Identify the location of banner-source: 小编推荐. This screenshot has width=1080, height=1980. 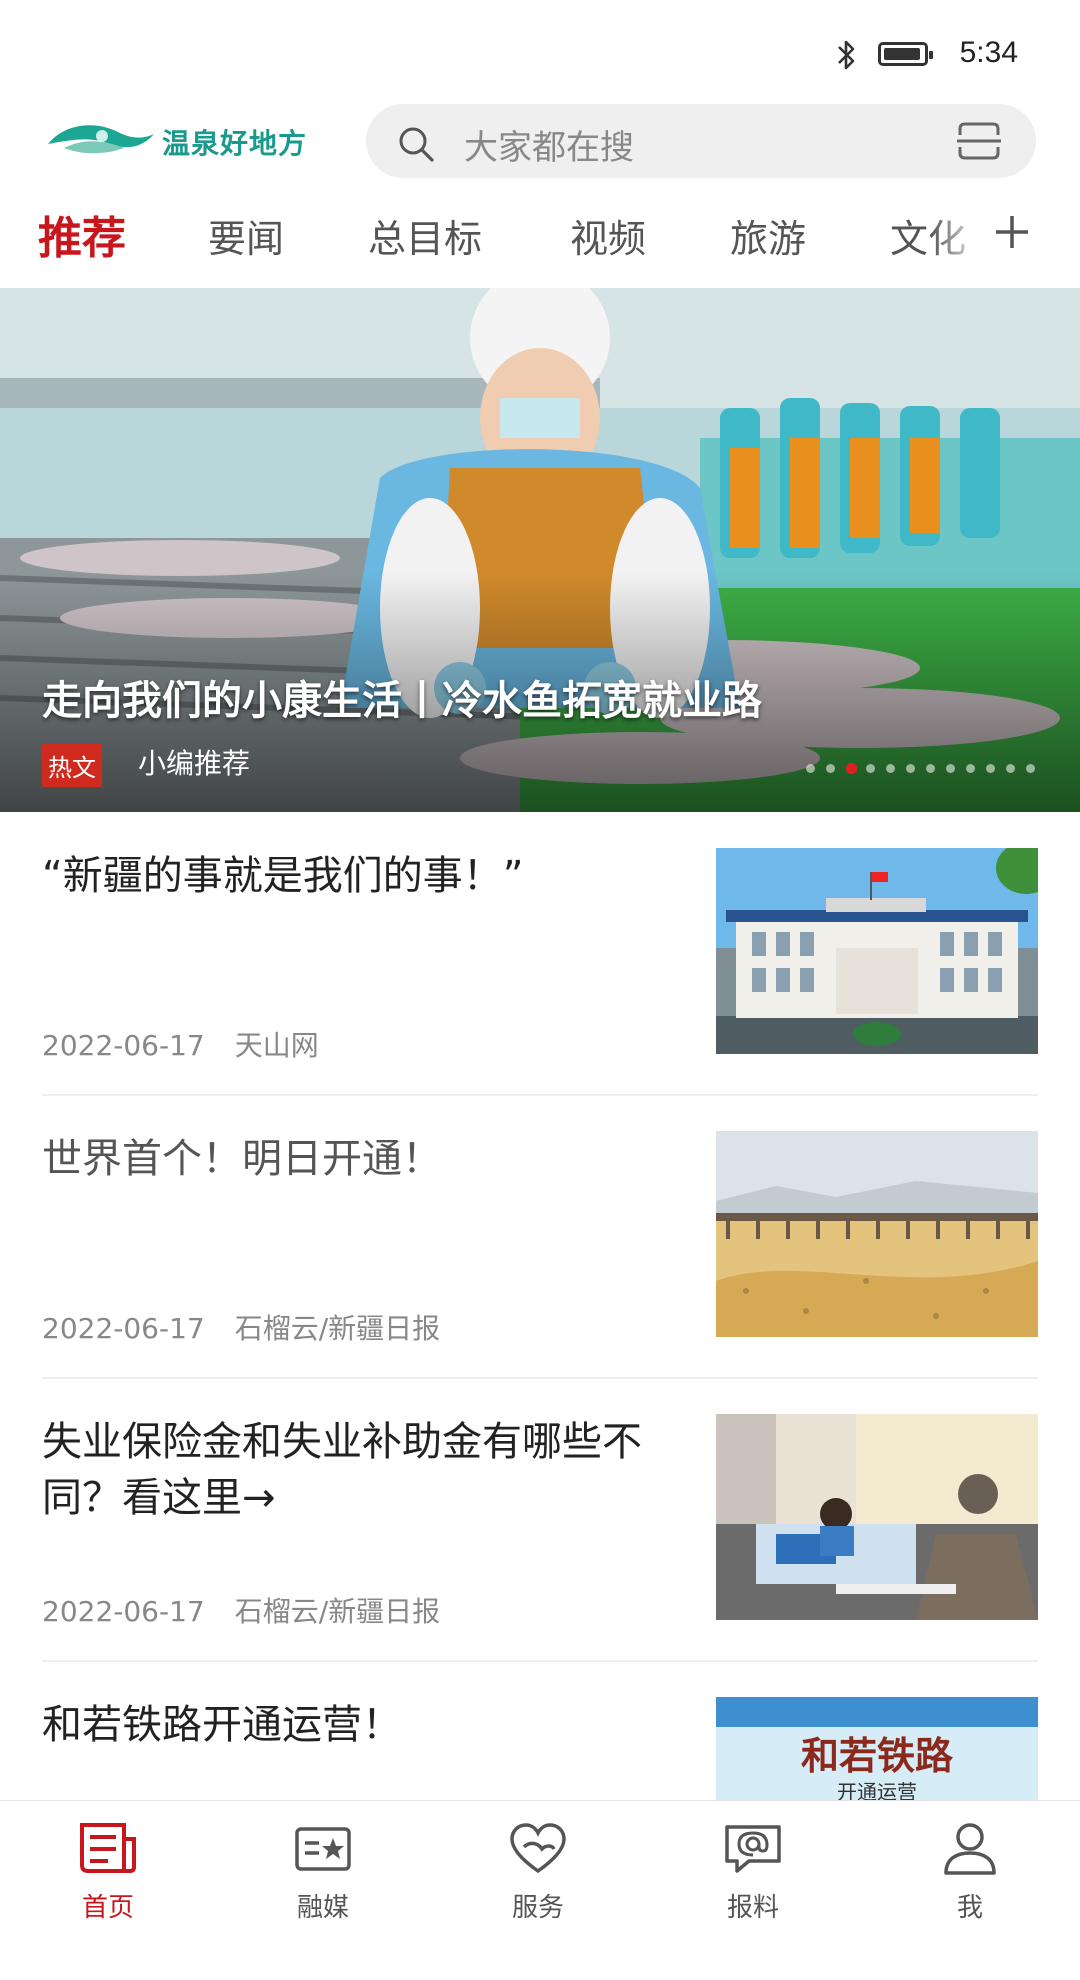
(194, 763).